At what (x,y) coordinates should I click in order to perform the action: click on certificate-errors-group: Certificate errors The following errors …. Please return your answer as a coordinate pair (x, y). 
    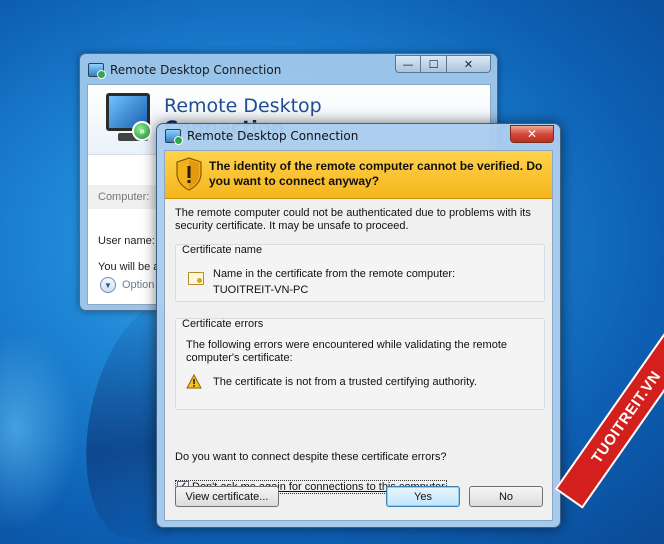
    Looking at the image, I should click on (360, 364).